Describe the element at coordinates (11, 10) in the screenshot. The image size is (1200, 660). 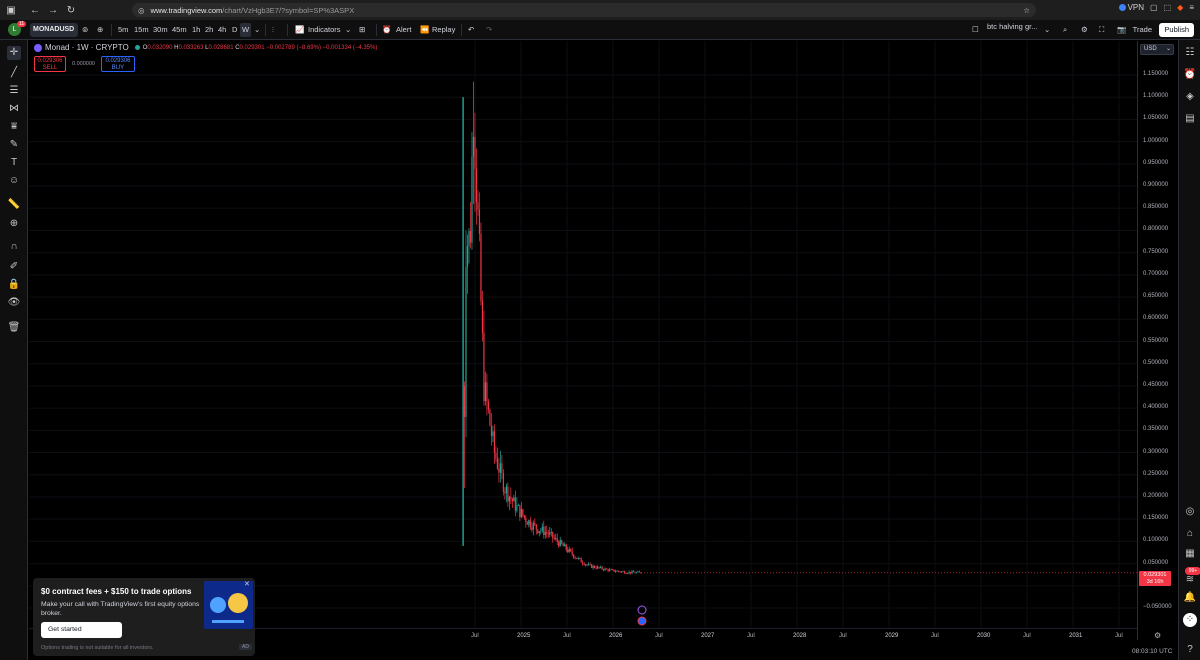
I see `sidebar-toggle-icon: ▣` at that location.